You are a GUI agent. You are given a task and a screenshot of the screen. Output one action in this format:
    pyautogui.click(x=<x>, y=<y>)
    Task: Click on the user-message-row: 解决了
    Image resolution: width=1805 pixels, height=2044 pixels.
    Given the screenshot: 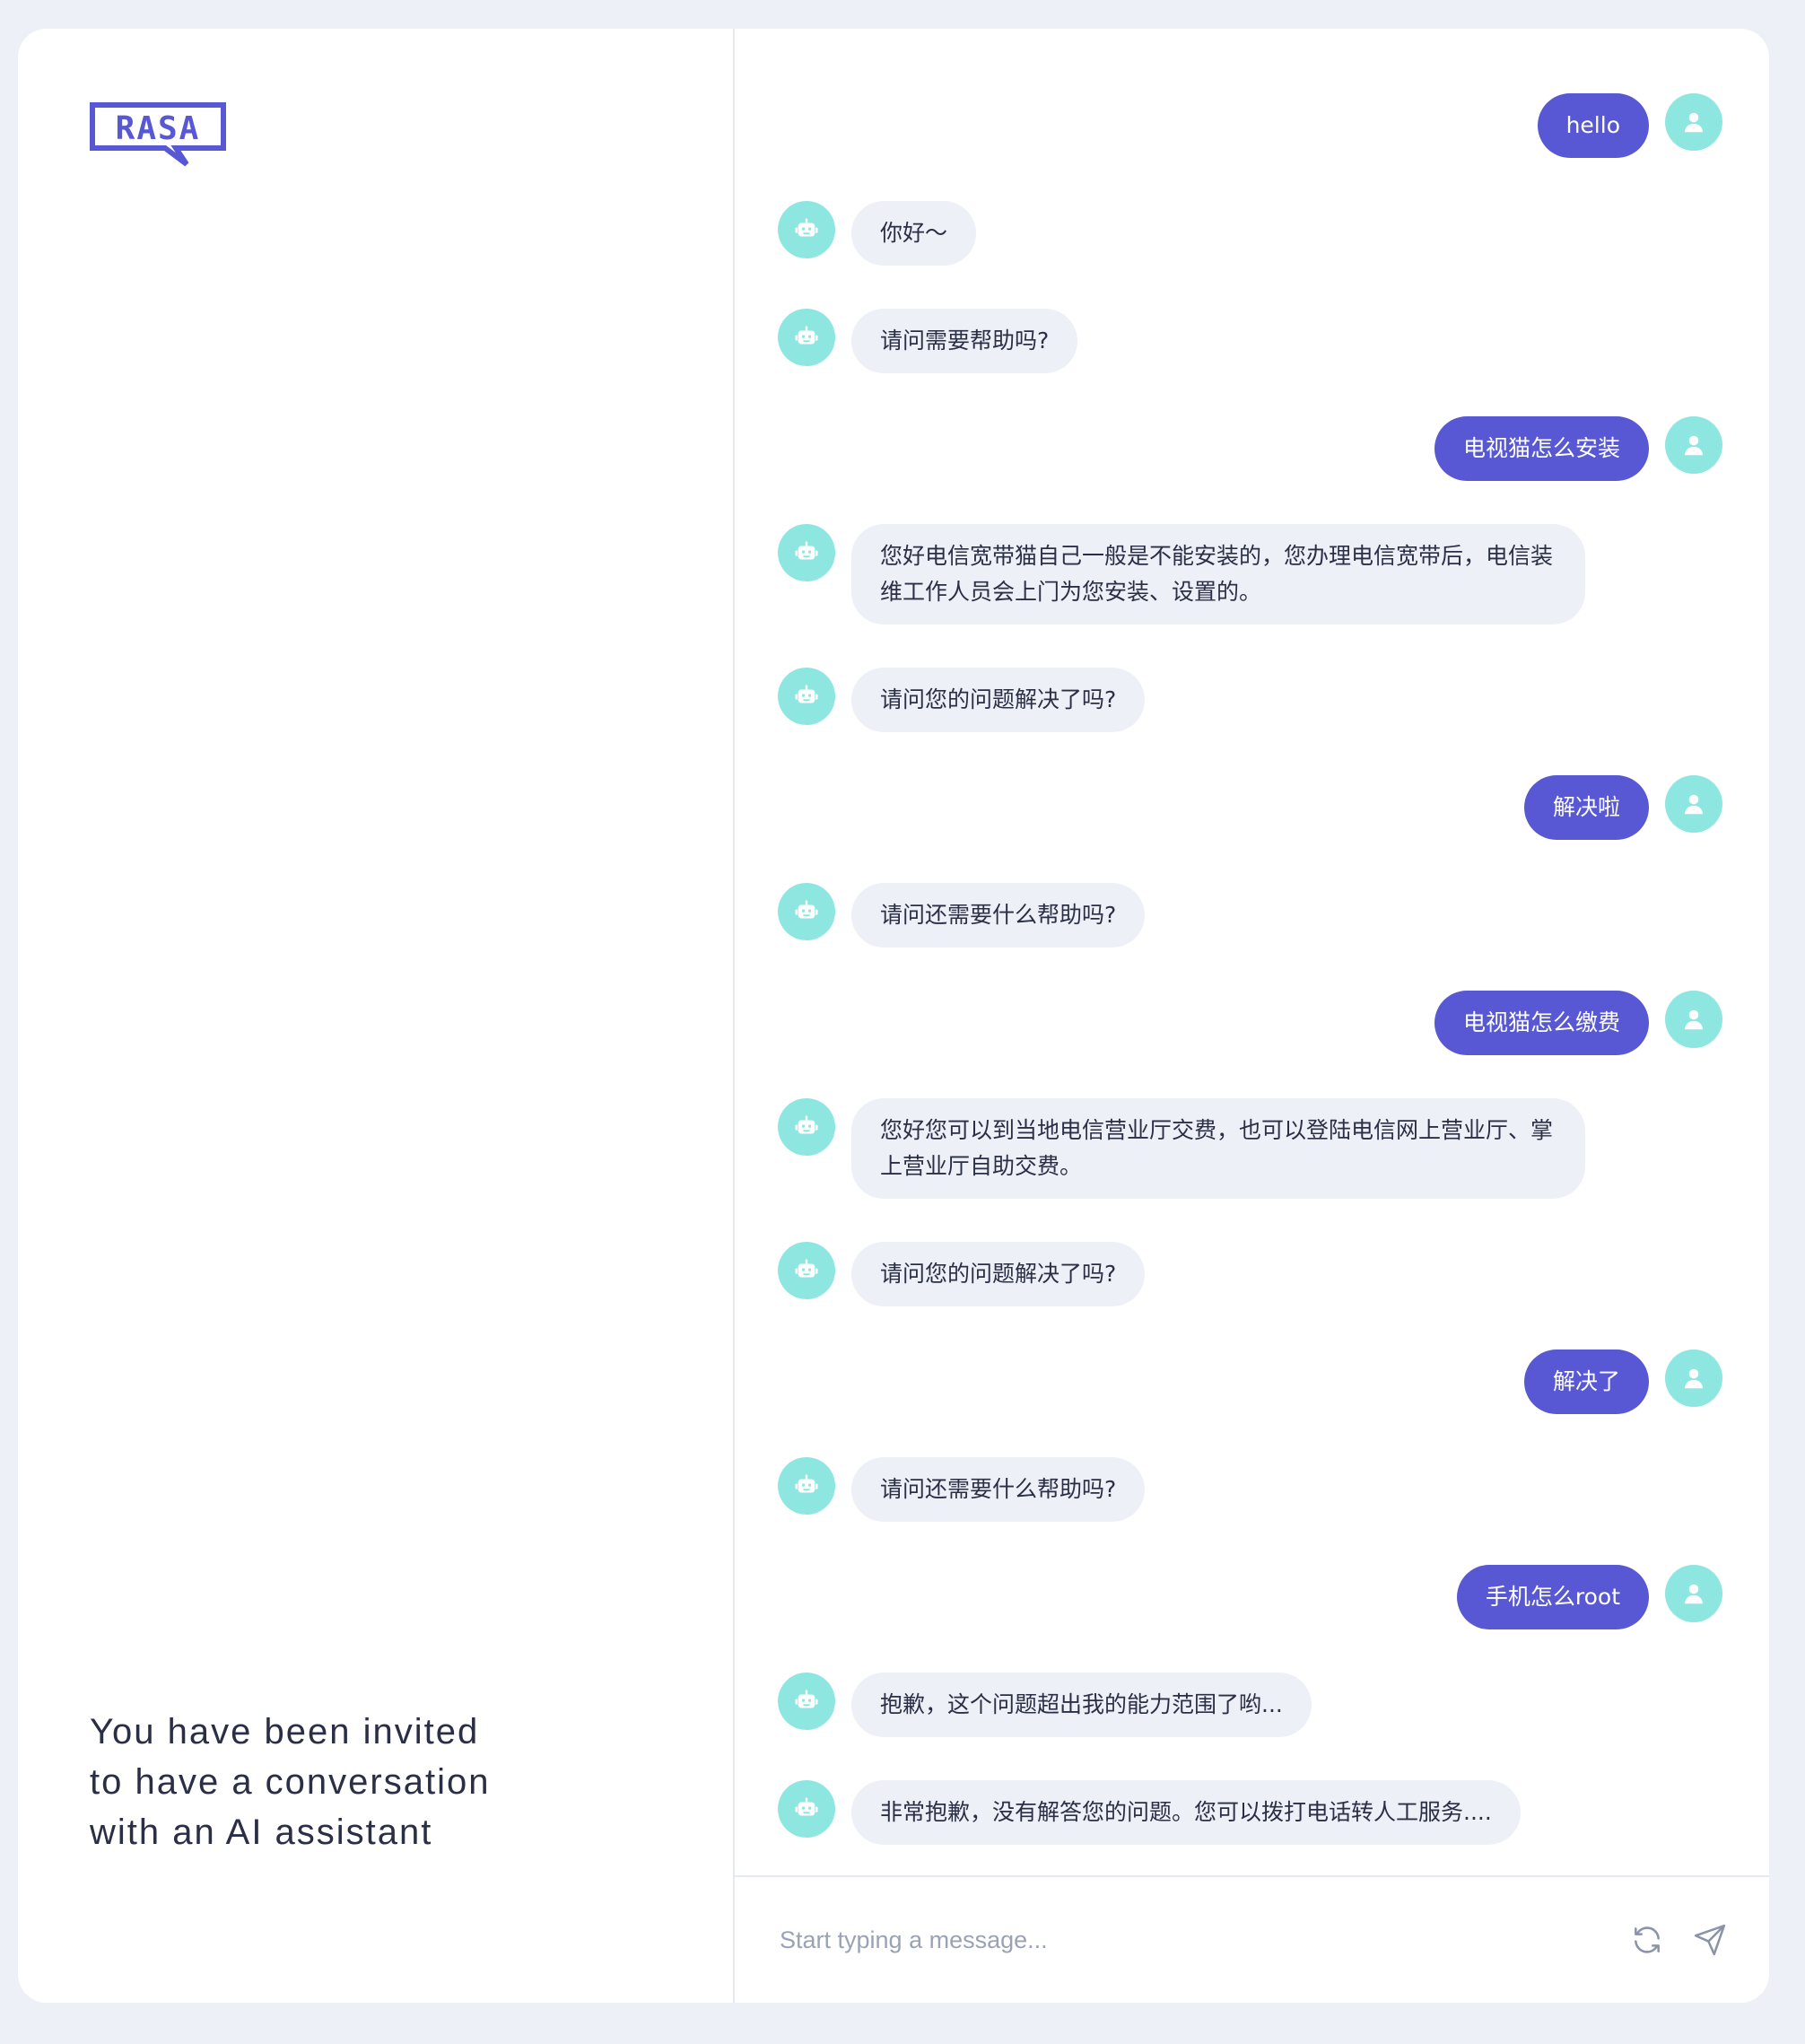 What is the action you would take?
    pyautogui.click(x=1250, y=1382)
    